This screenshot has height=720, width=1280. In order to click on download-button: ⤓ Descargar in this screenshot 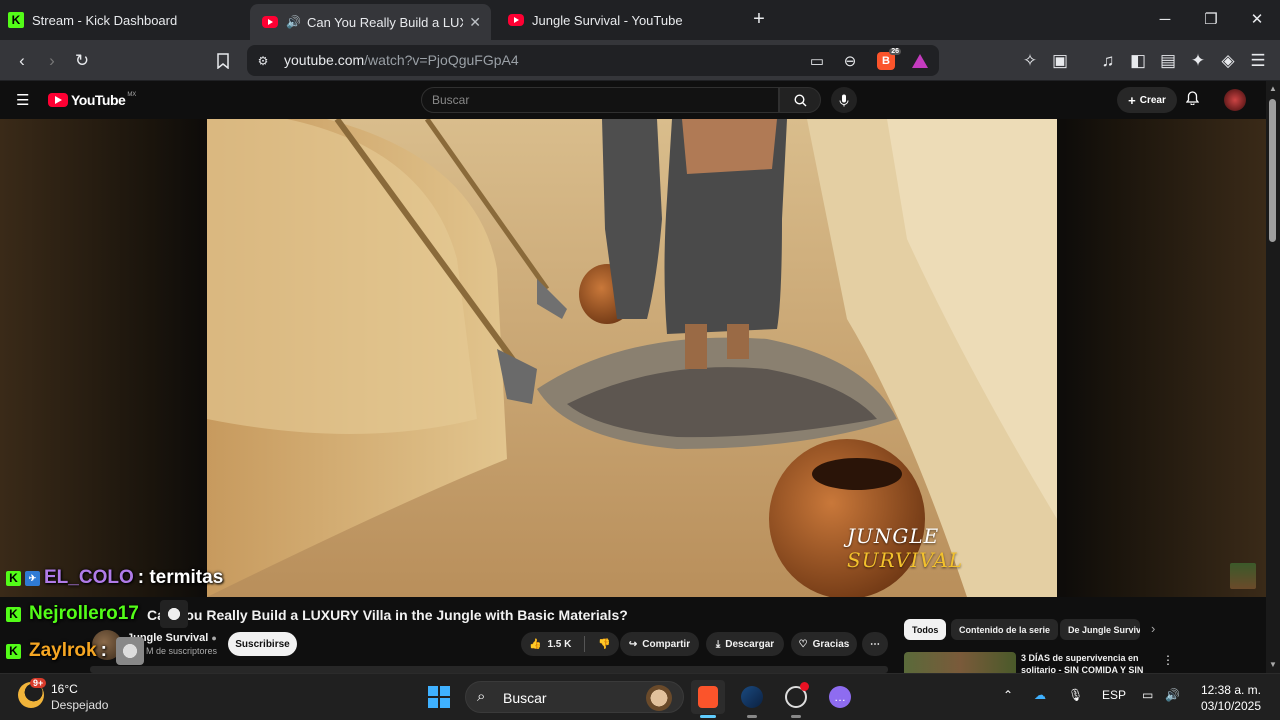, I will do `click(745, 644)`.